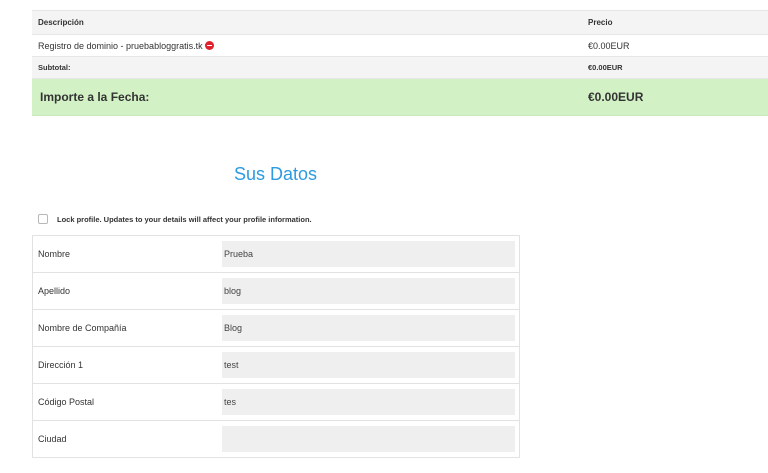  I want to click on city-label: Ciudad, so click(52, 439).